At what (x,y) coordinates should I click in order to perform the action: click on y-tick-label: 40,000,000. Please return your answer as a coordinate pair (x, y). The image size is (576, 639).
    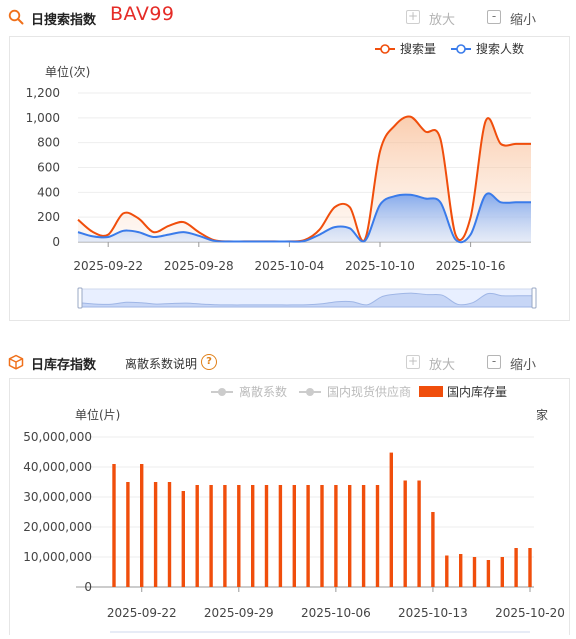
    Looking at the image, I should click on (57, 467).